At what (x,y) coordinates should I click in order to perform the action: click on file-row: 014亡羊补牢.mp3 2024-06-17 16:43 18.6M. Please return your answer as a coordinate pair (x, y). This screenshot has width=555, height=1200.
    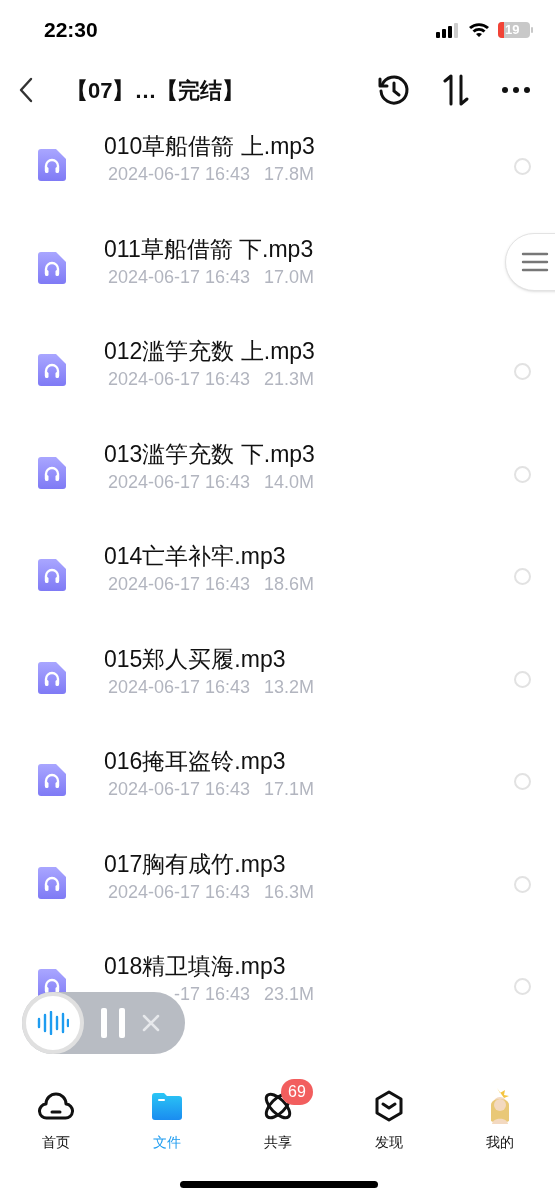
    Looking at the image, I should click on (277, 593).